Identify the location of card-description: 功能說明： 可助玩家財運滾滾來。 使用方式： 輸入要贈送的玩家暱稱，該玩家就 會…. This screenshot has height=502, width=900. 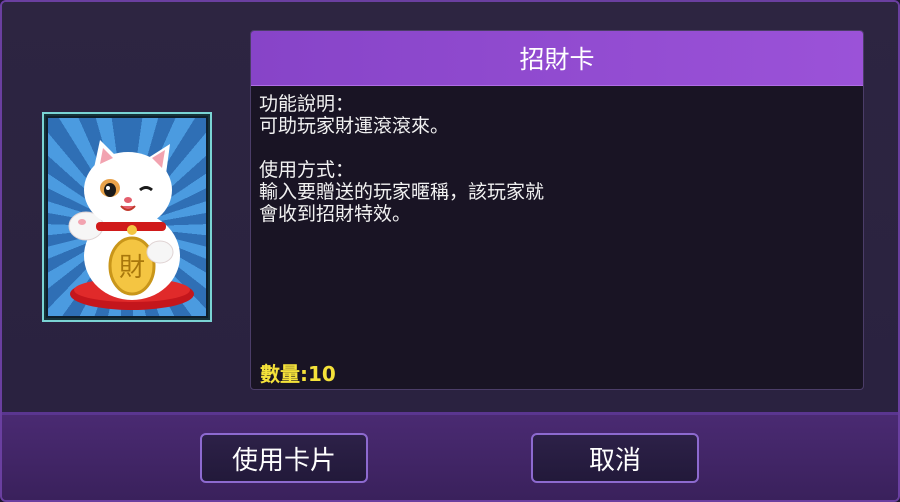
(401, 159).